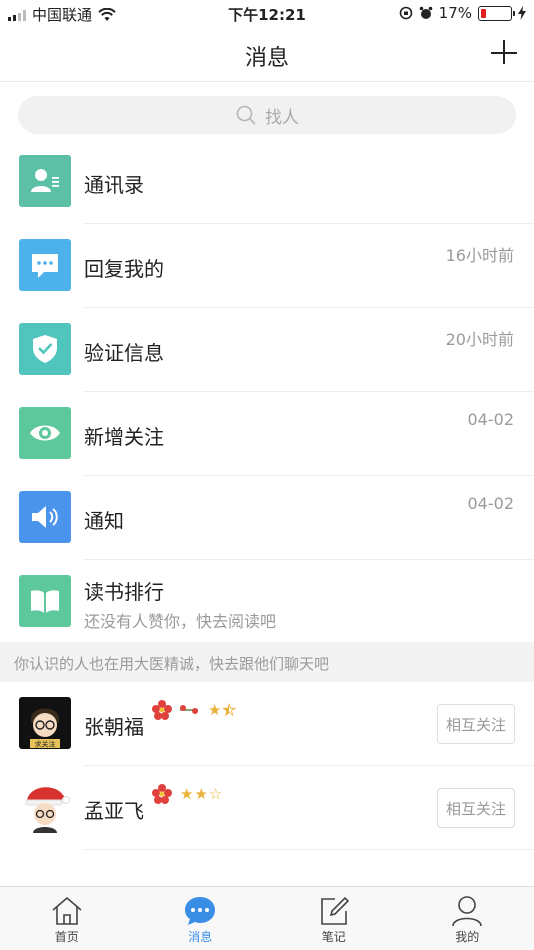 This screenshot has width=534, height=950. I want to click on person-badges: ★ ★, so click(193, 710).